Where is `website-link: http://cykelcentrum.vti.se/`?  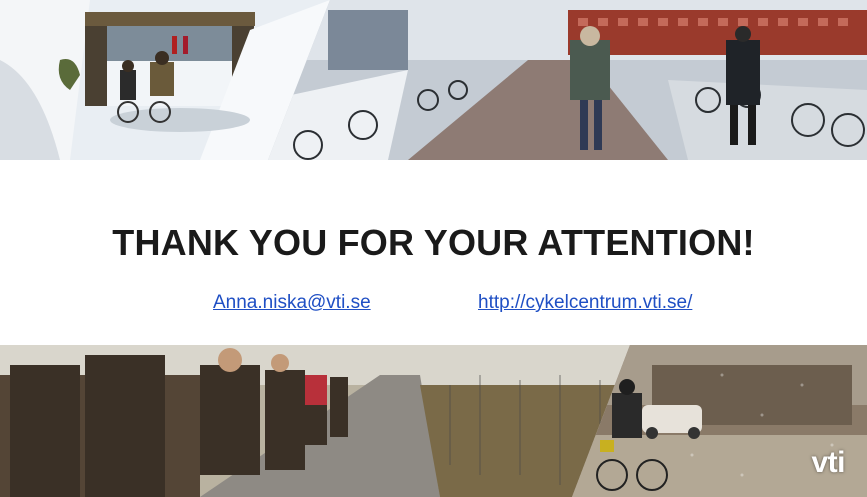 website-link: http://cykelcentrum.vti.se/ is located at coordinates (585, 303).